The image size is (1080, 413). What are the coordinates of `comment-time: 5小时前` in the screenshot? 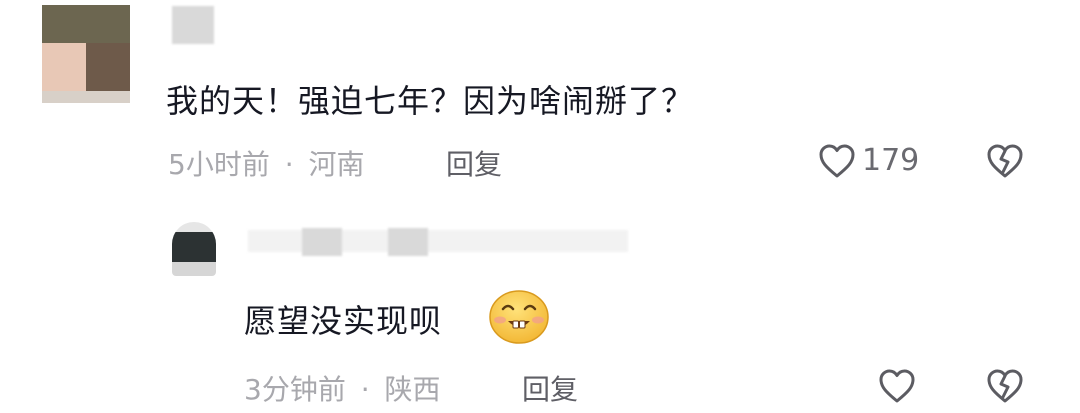 It's located at (219, 164).